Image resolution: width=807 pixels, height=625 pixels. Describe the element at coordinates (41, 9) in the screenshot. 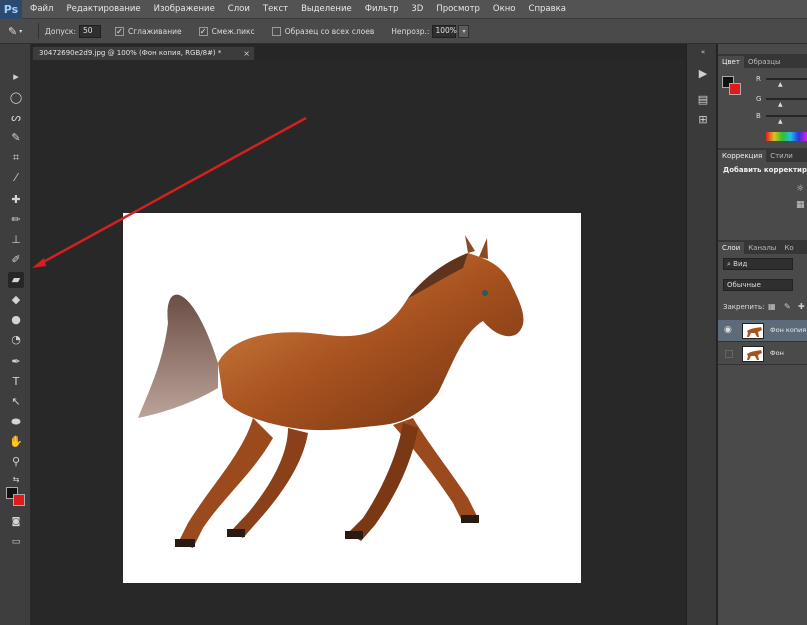

I see `menu-file: Файл` at that location.